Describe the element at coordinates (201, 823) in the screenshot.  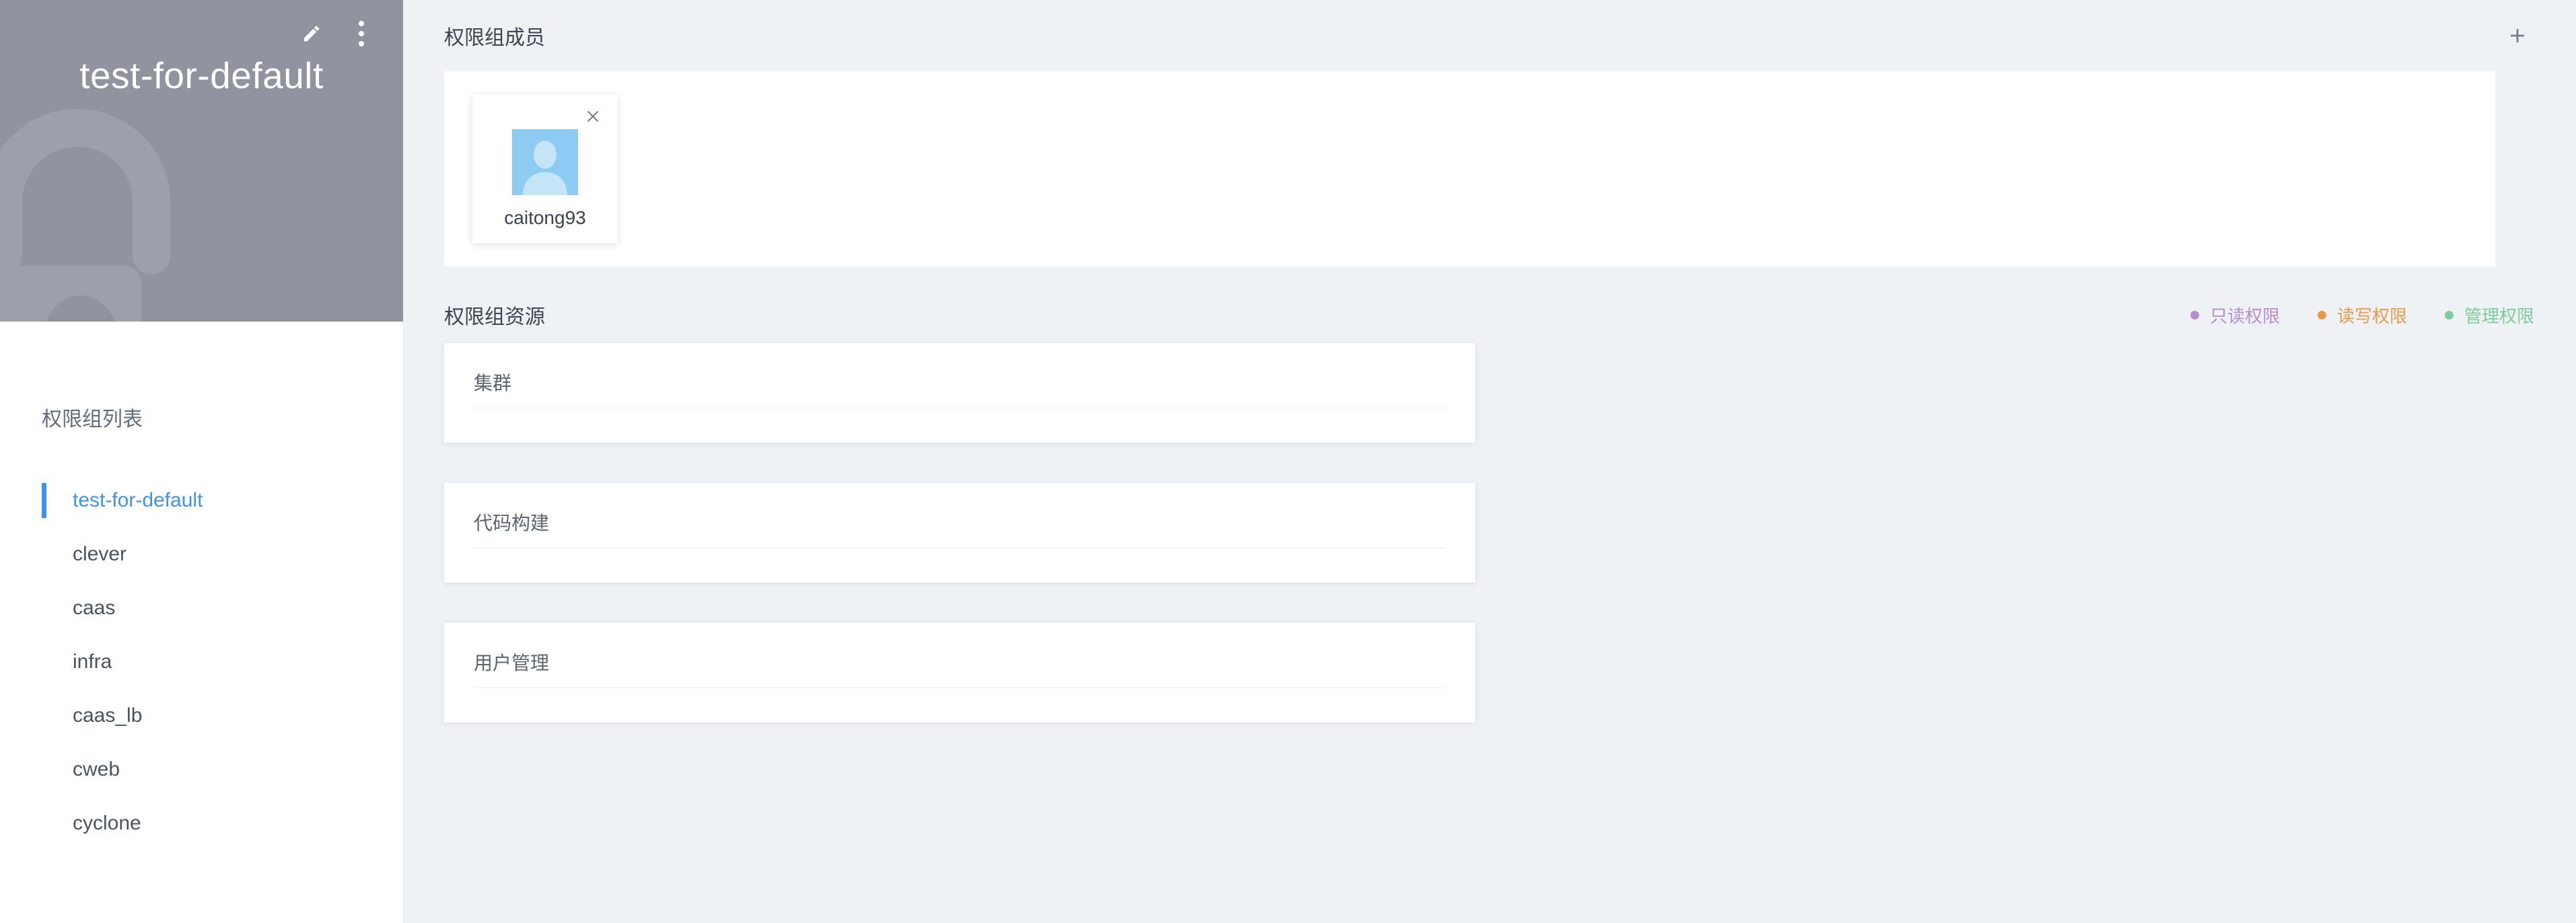
I see `sidebar-item-cyclone: cyclone` at that location.